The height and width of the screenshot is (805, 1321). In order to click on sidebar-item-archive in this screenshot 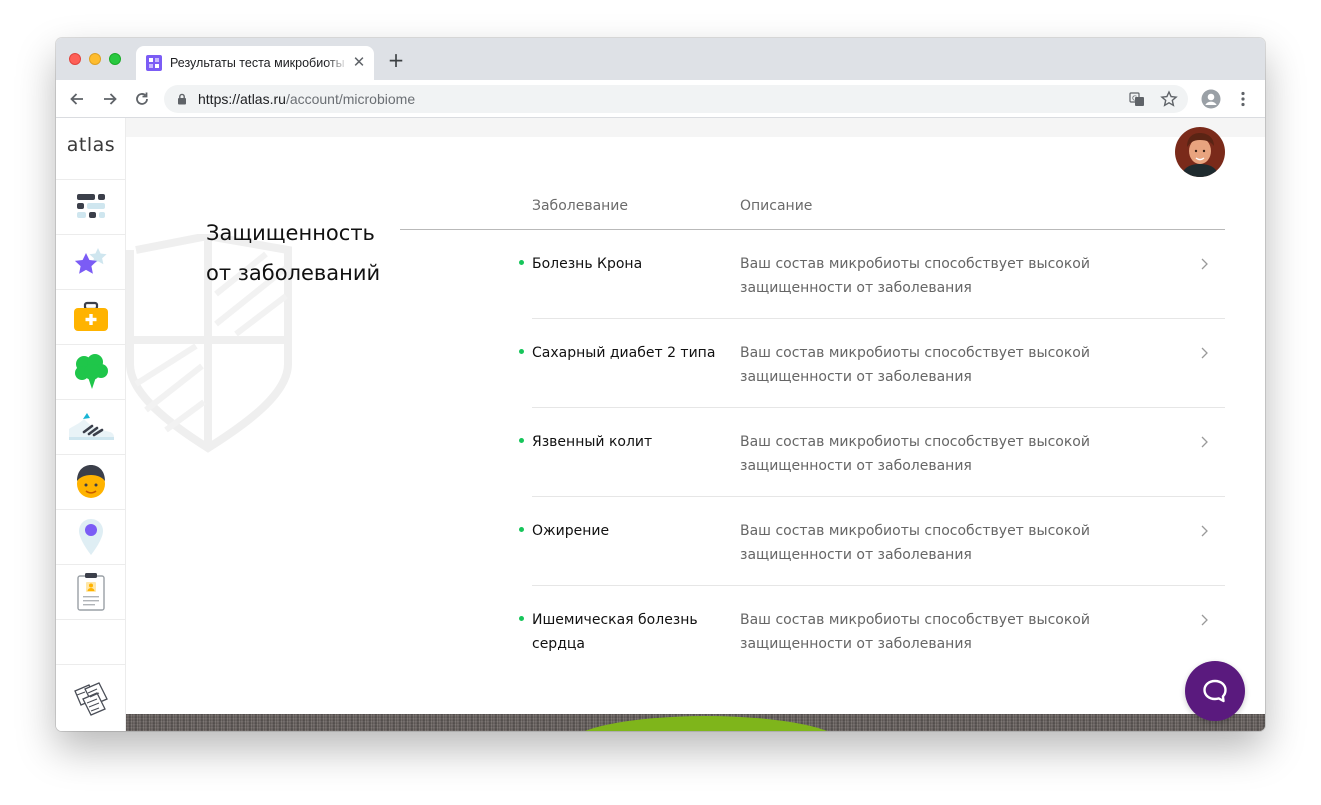, I will do `click(91, 697)`.